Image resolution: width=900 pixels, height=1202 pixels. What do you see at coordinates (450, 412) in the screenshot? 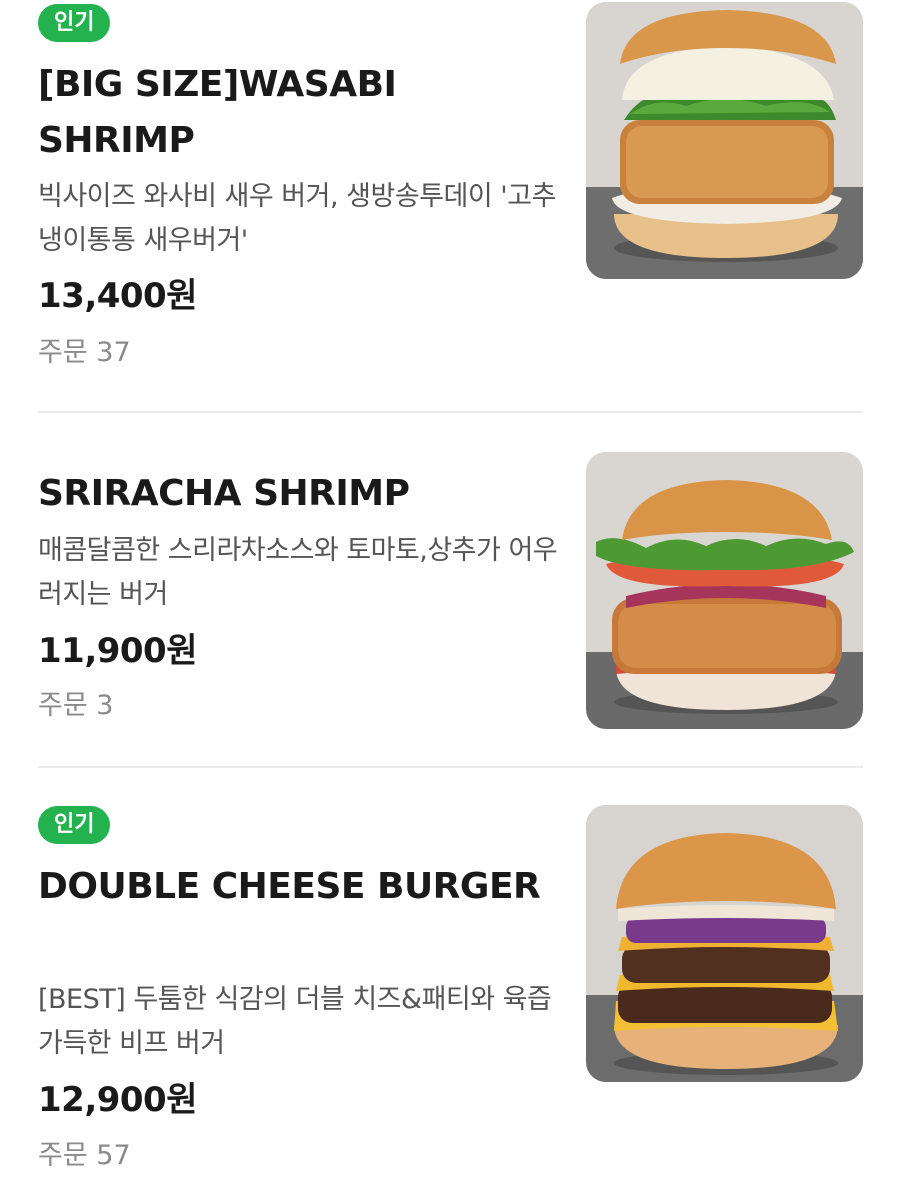
I see `divider` at bounding box center [450, 412].